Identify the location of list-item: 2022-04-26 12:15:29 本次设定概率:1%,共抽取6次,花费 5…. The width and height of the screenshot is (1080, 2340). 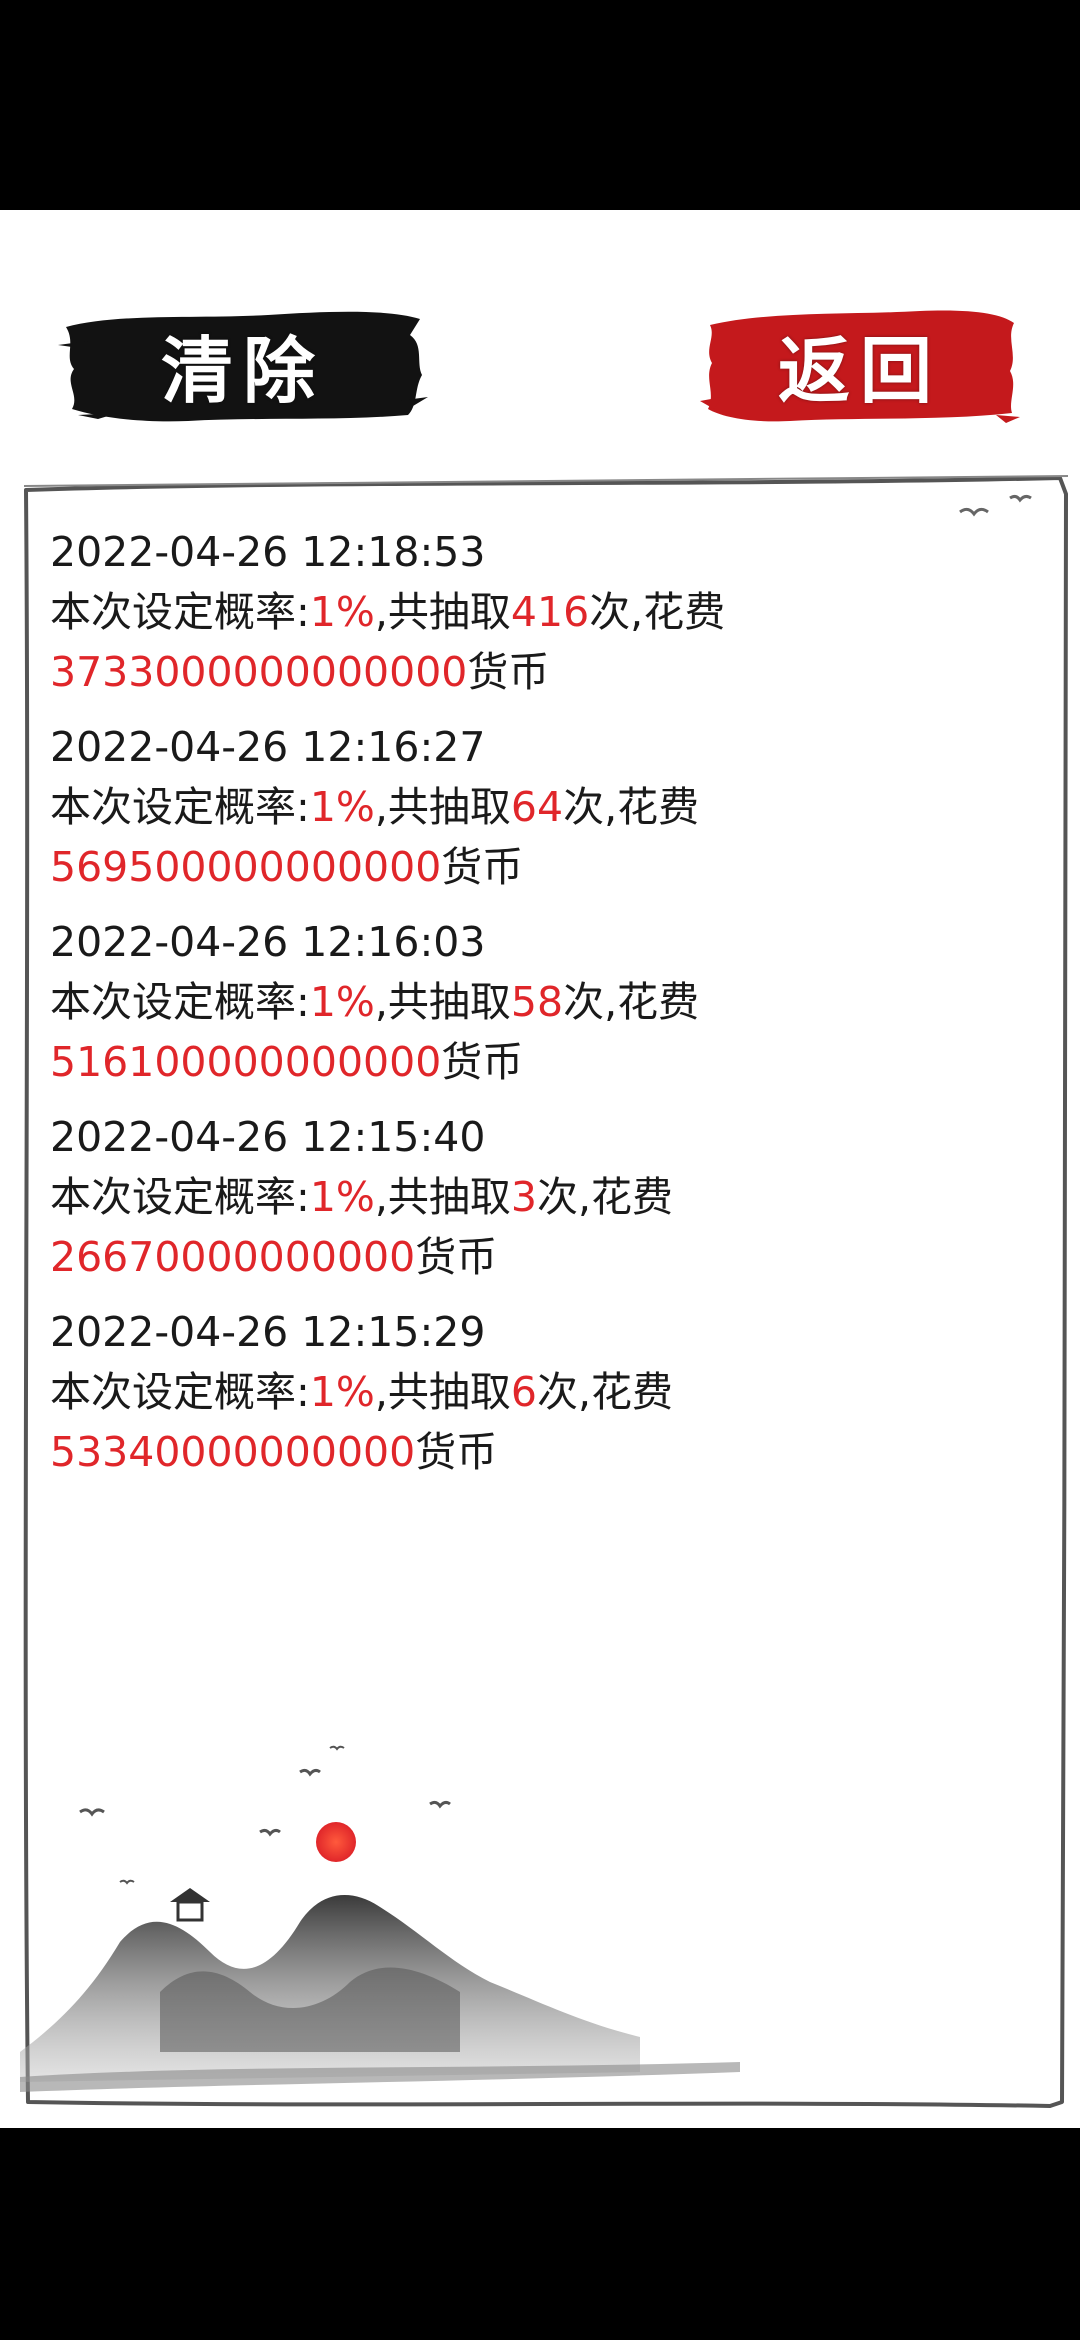
(550, 1392).